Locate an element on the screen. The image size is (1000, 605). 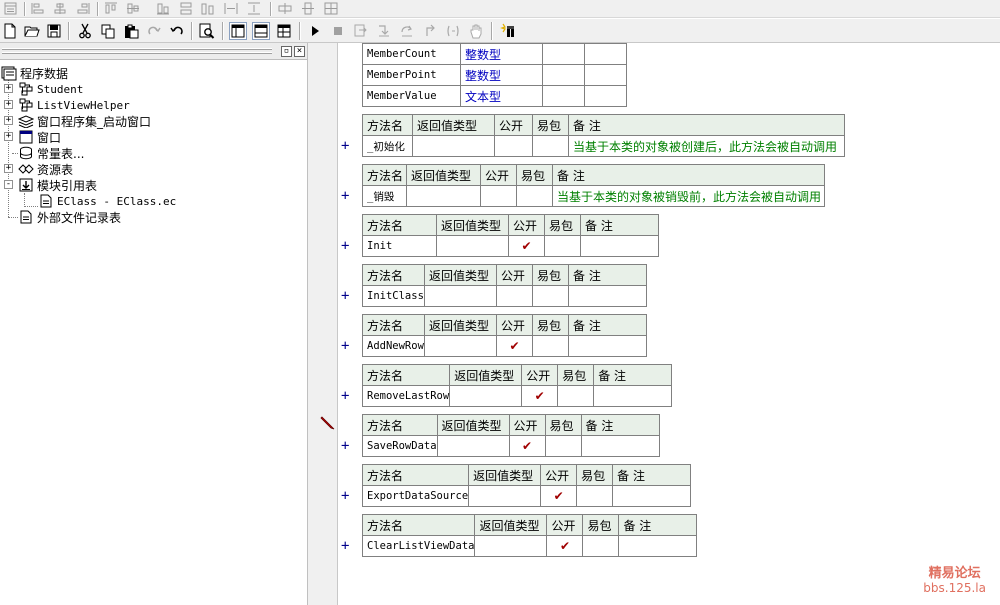
align-middle-icon is located at coordinates (133, 8).